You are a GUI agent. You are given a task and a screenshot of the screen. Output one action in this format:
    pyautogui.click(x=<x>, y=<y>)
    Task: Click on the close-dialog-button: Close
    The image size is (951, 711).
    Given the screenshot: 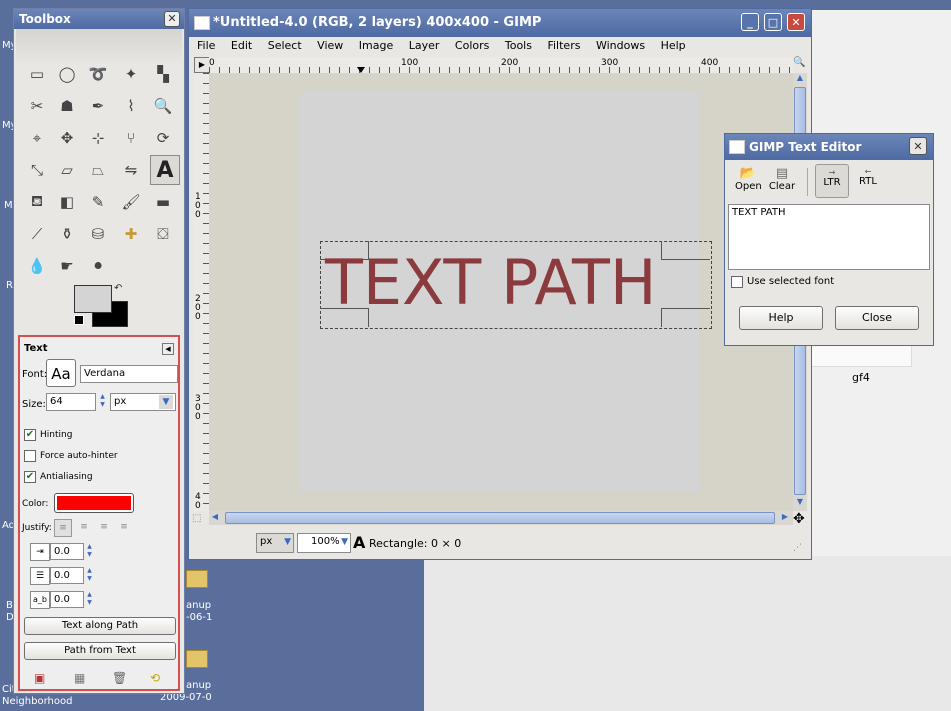 What is the action you would take?
    pyautogui.click(x=877, y=318)
    